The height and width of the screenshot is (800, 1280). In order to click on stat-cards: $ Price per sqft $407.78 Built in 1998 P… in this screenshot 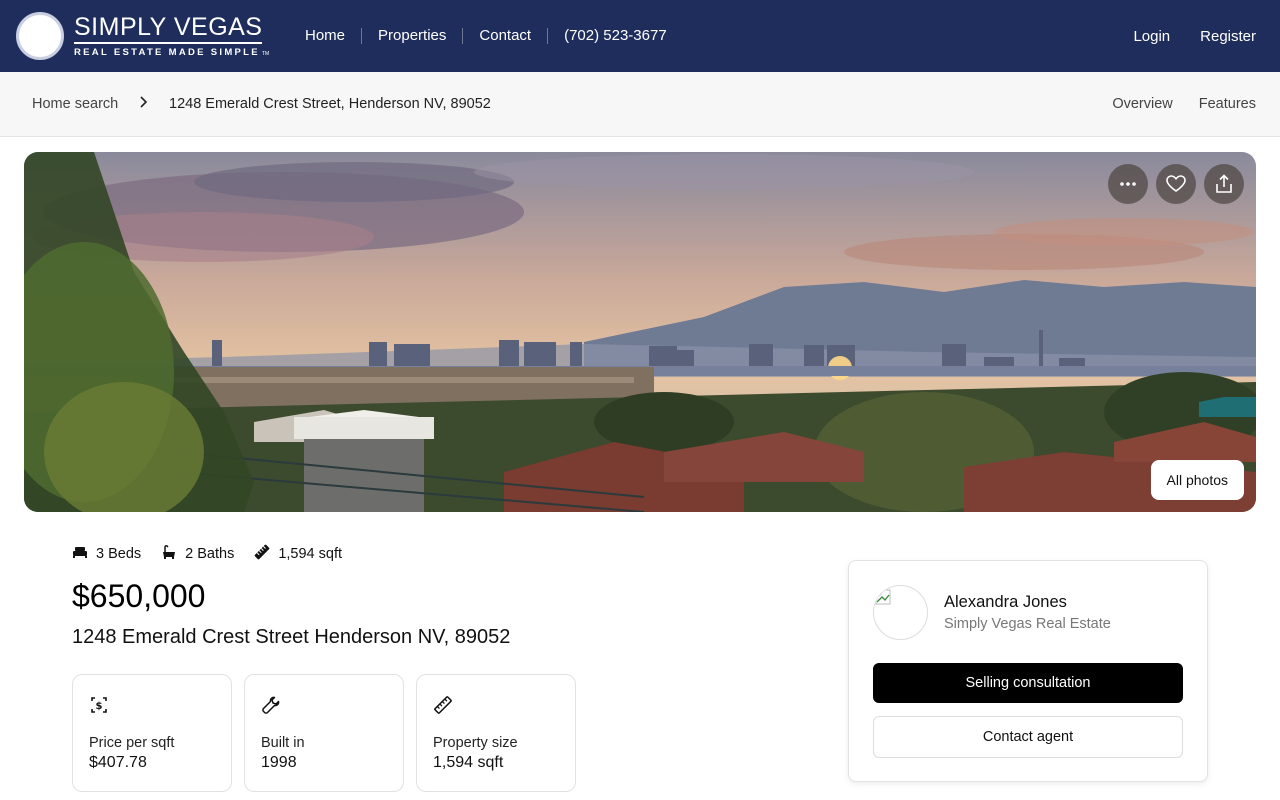, I will do `click(324, 733)`.